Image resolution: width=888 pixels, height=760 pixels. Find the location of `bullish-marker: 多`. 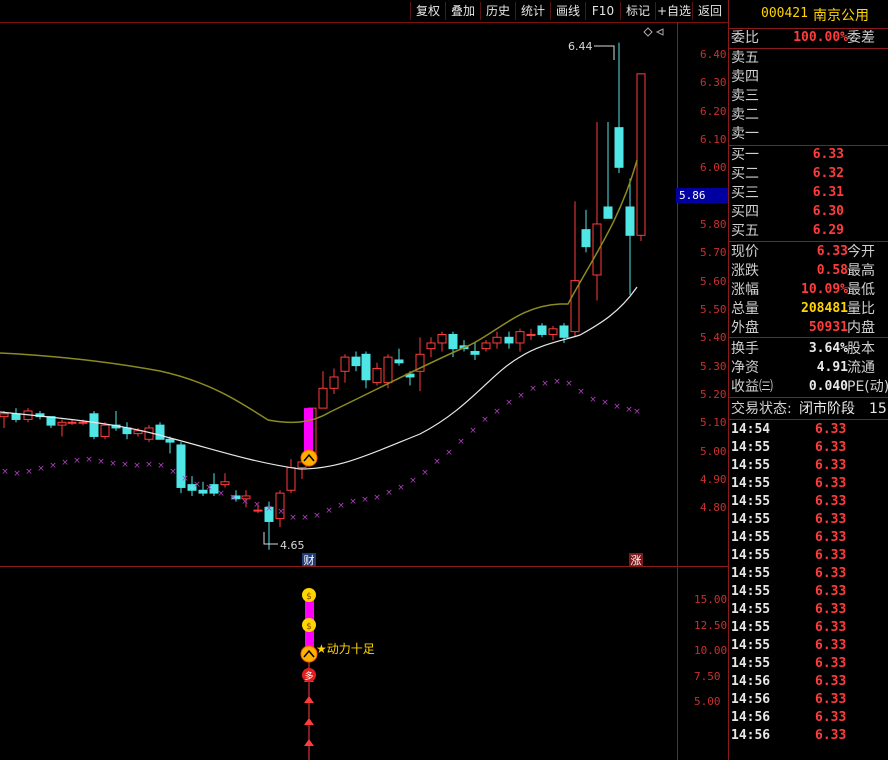

bullish-marker: 多 is located at coordinates (309, 675).